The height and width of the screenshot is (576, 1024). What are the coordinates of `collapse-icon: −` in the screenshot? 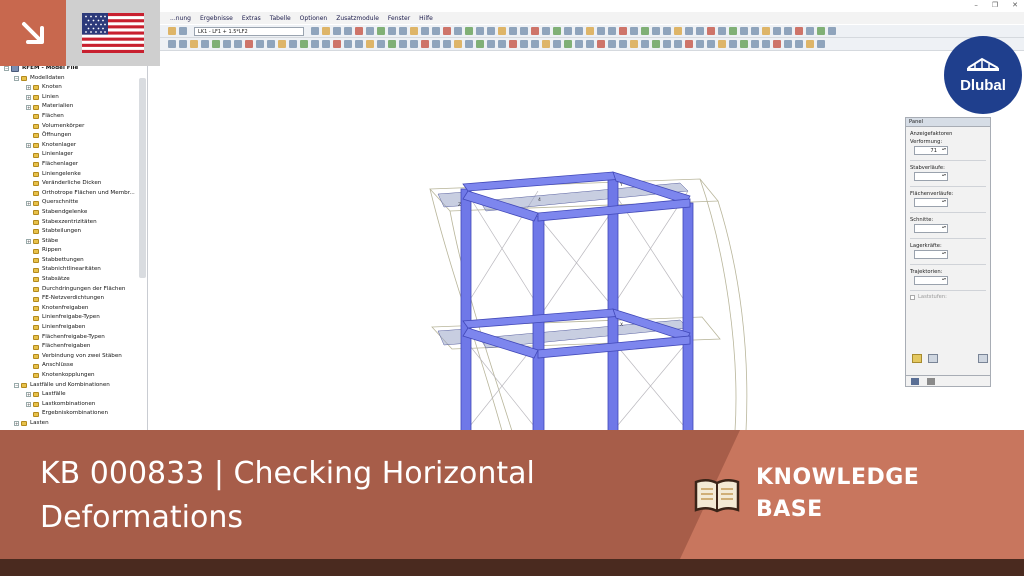 It's located at (6, 69).